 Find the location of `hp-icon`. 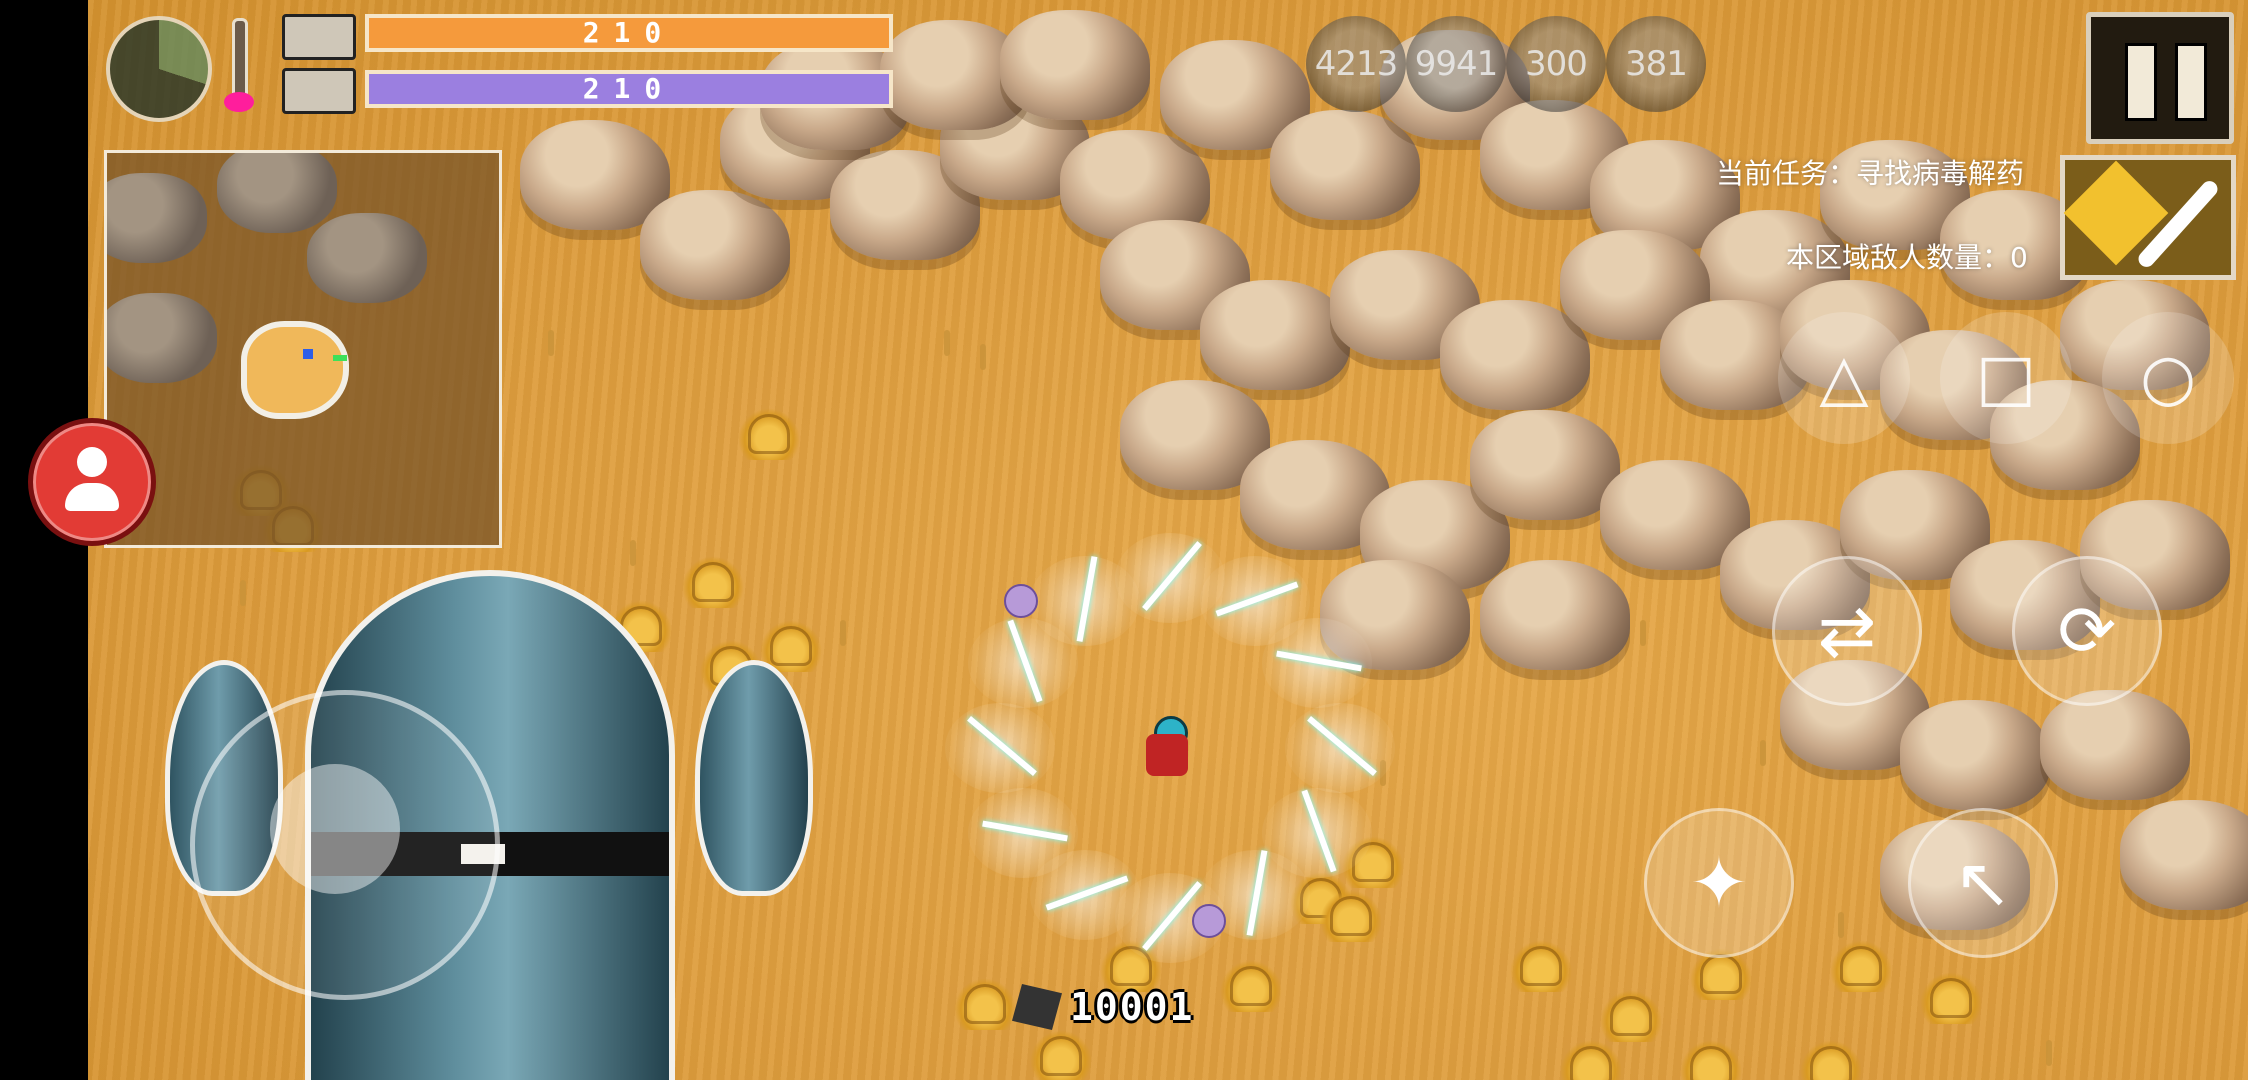

hp-icon is located at coordinates (319, 37).